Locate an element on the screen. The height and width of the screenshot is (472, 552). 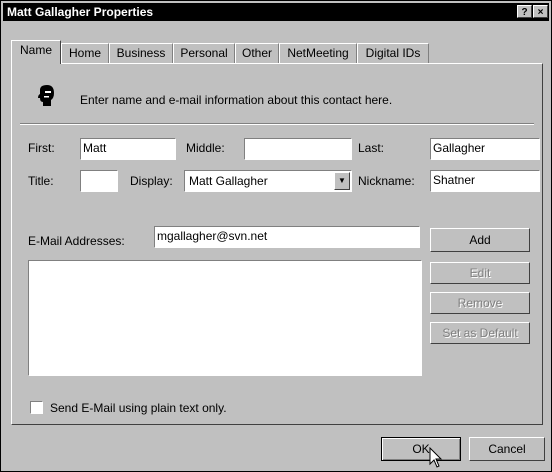
last-name-label: Last: is located at coordinates (371, 148).